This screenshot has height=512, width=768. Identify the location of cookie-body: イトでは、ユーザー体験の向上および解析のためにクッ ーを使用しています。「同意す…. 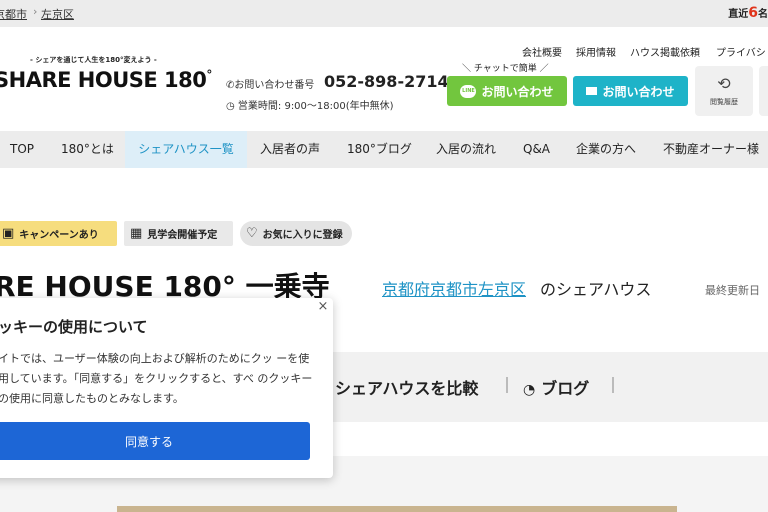
(156, 378).